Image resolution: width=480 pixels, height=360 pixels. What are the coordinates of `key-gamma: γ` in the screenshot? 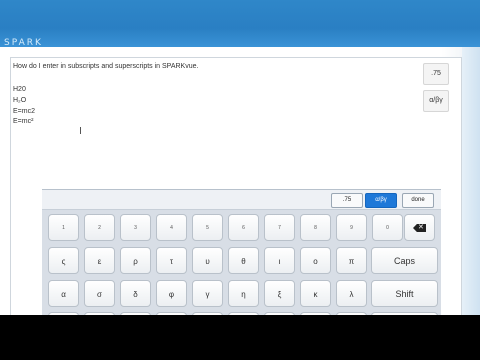 It's located at (207, 293).